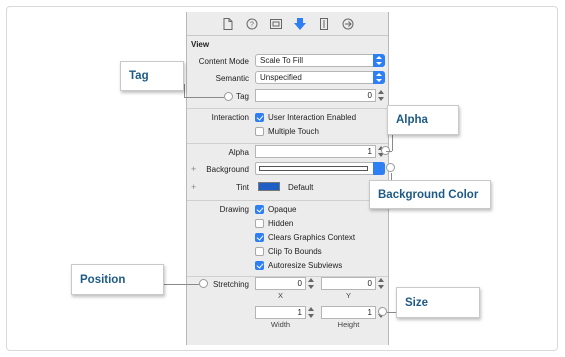  Describe the element at coordinates (234, 209) in the screenshot. I see `drawing-label: Drawing` at that location.